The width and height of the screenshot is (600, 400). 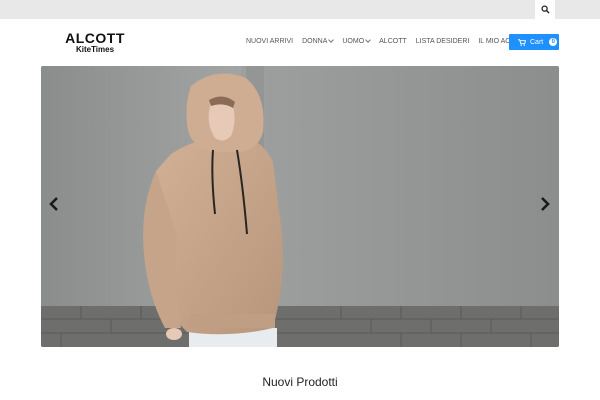 I want to click on search-button, so click(x=545, y=9).